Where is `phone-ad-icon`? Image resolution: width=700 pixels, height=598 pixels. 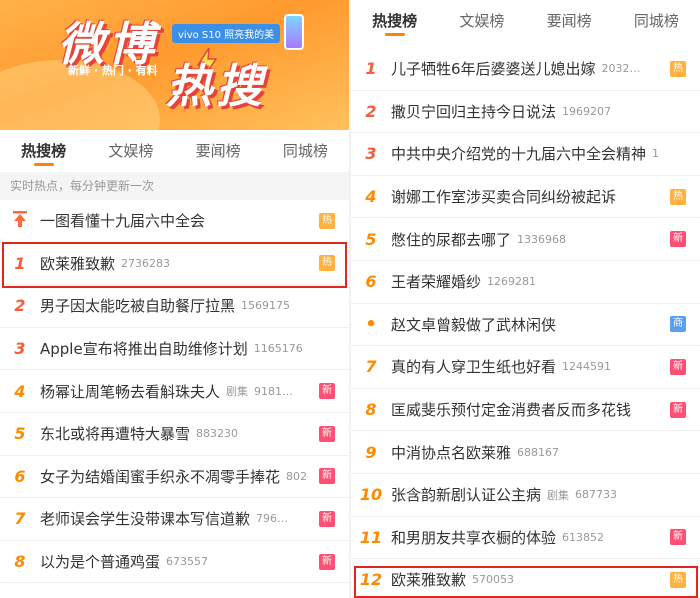 phone-ad-icon is located at coordinates (294, 32).